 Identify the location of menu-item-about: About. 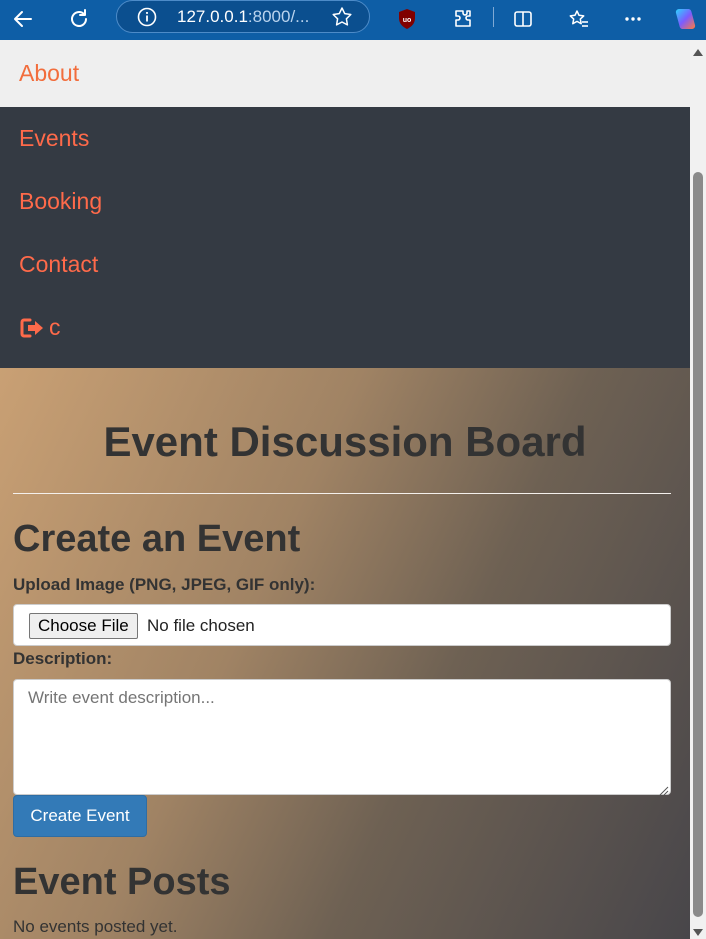
(345, 73).